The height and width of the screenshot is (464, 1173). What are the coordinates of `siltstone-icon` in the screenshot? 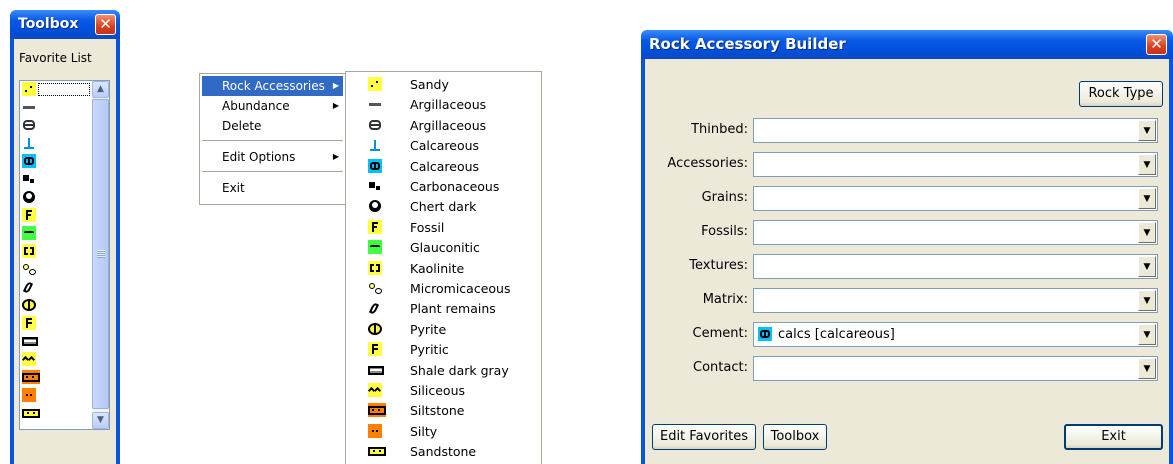 It's located at (31, 377).